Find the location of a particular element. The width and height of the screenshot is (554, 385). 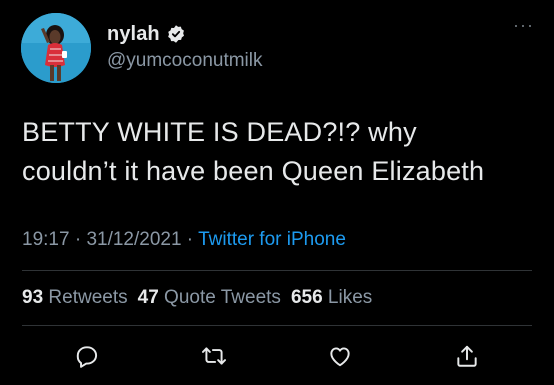

quote-tweets-label: Quote Tweets is located at coordinates (222, 297).